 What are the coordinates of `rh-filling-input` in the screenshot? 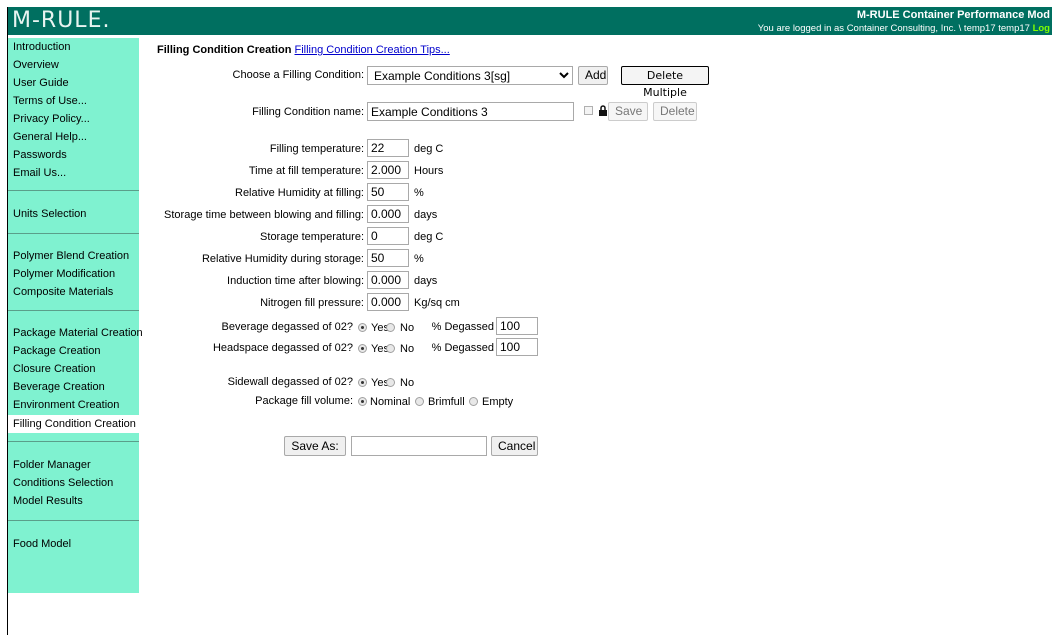 It's located at (388, 192).